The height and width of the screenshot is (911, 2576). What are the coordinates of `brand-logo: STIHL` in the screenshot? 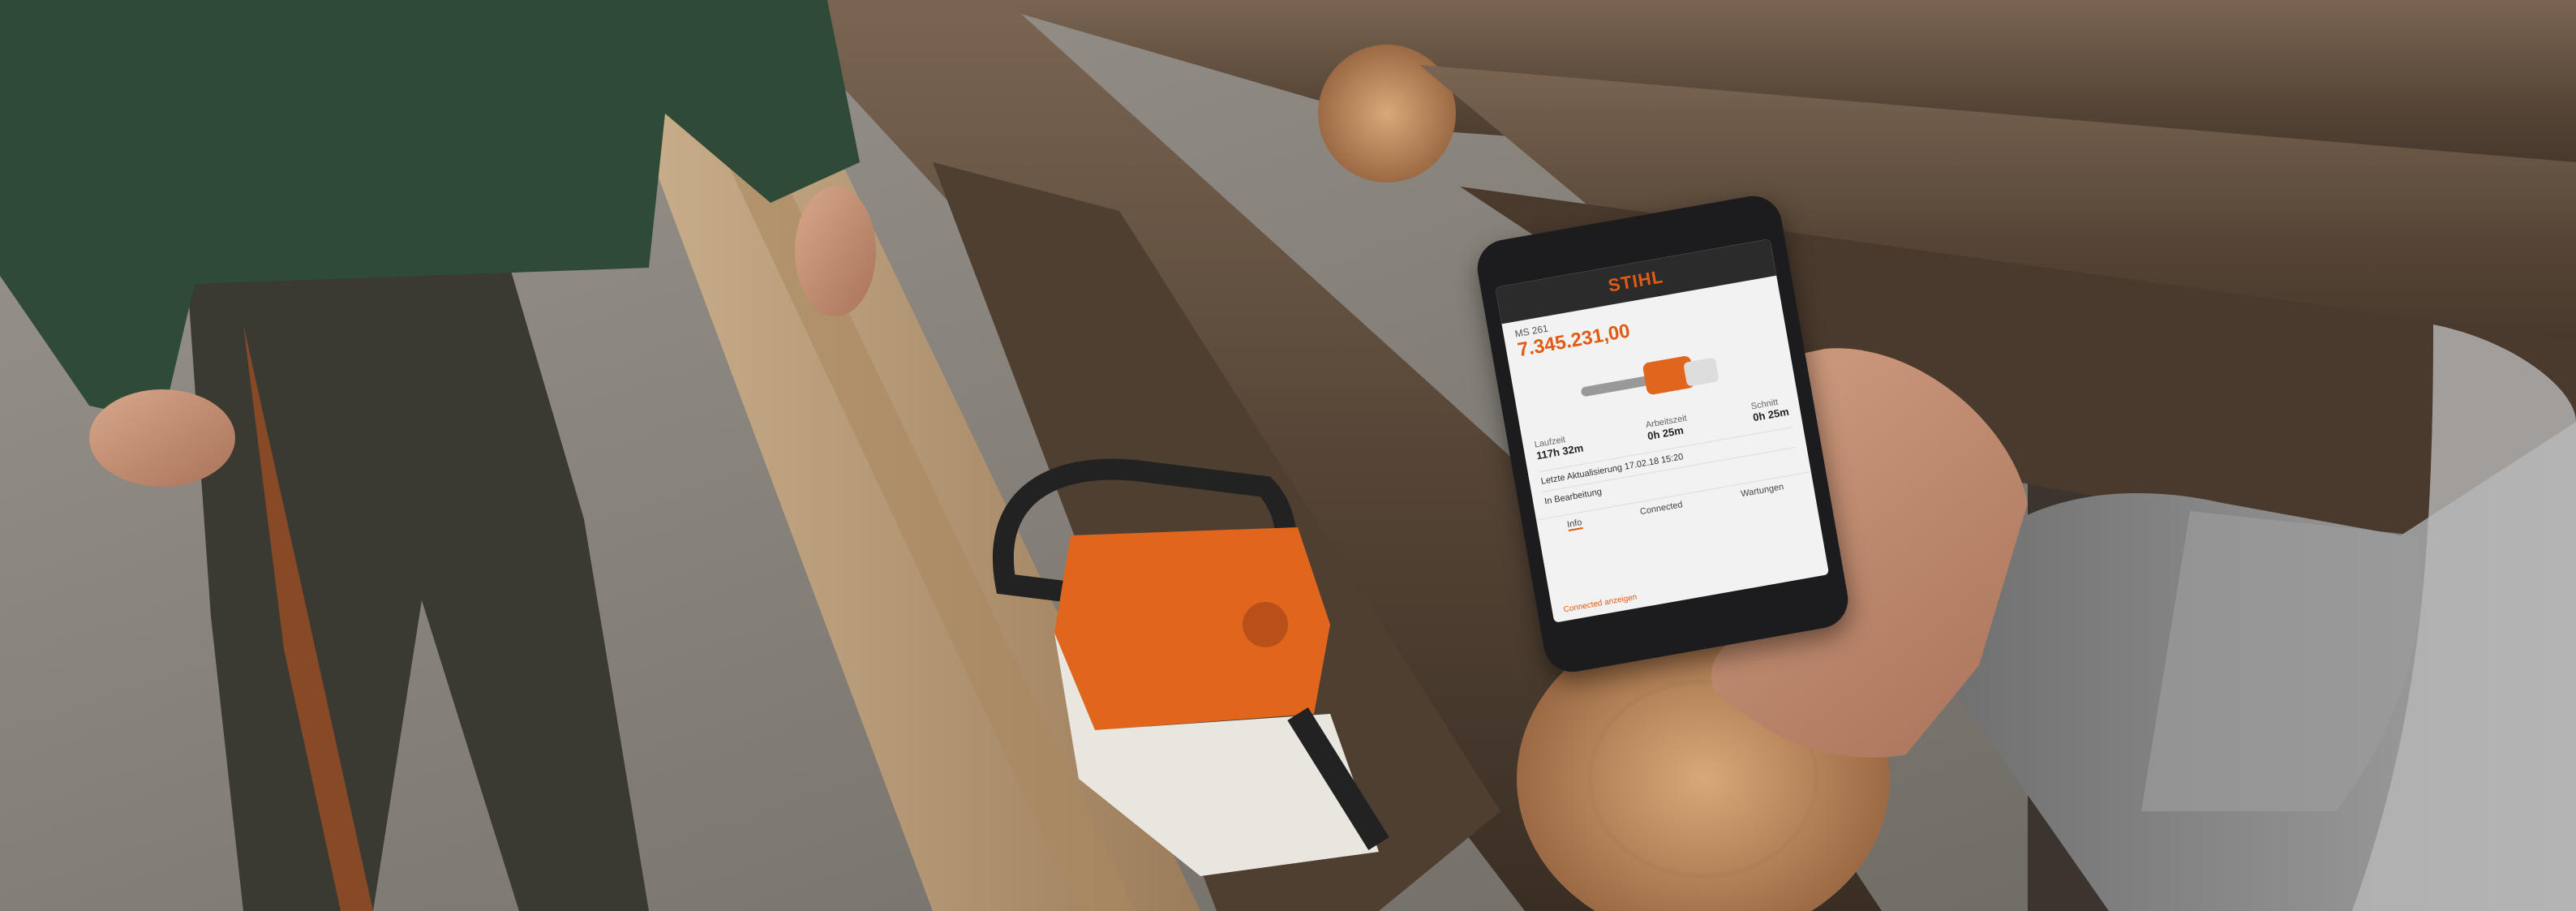 It's located at (1635, 281).